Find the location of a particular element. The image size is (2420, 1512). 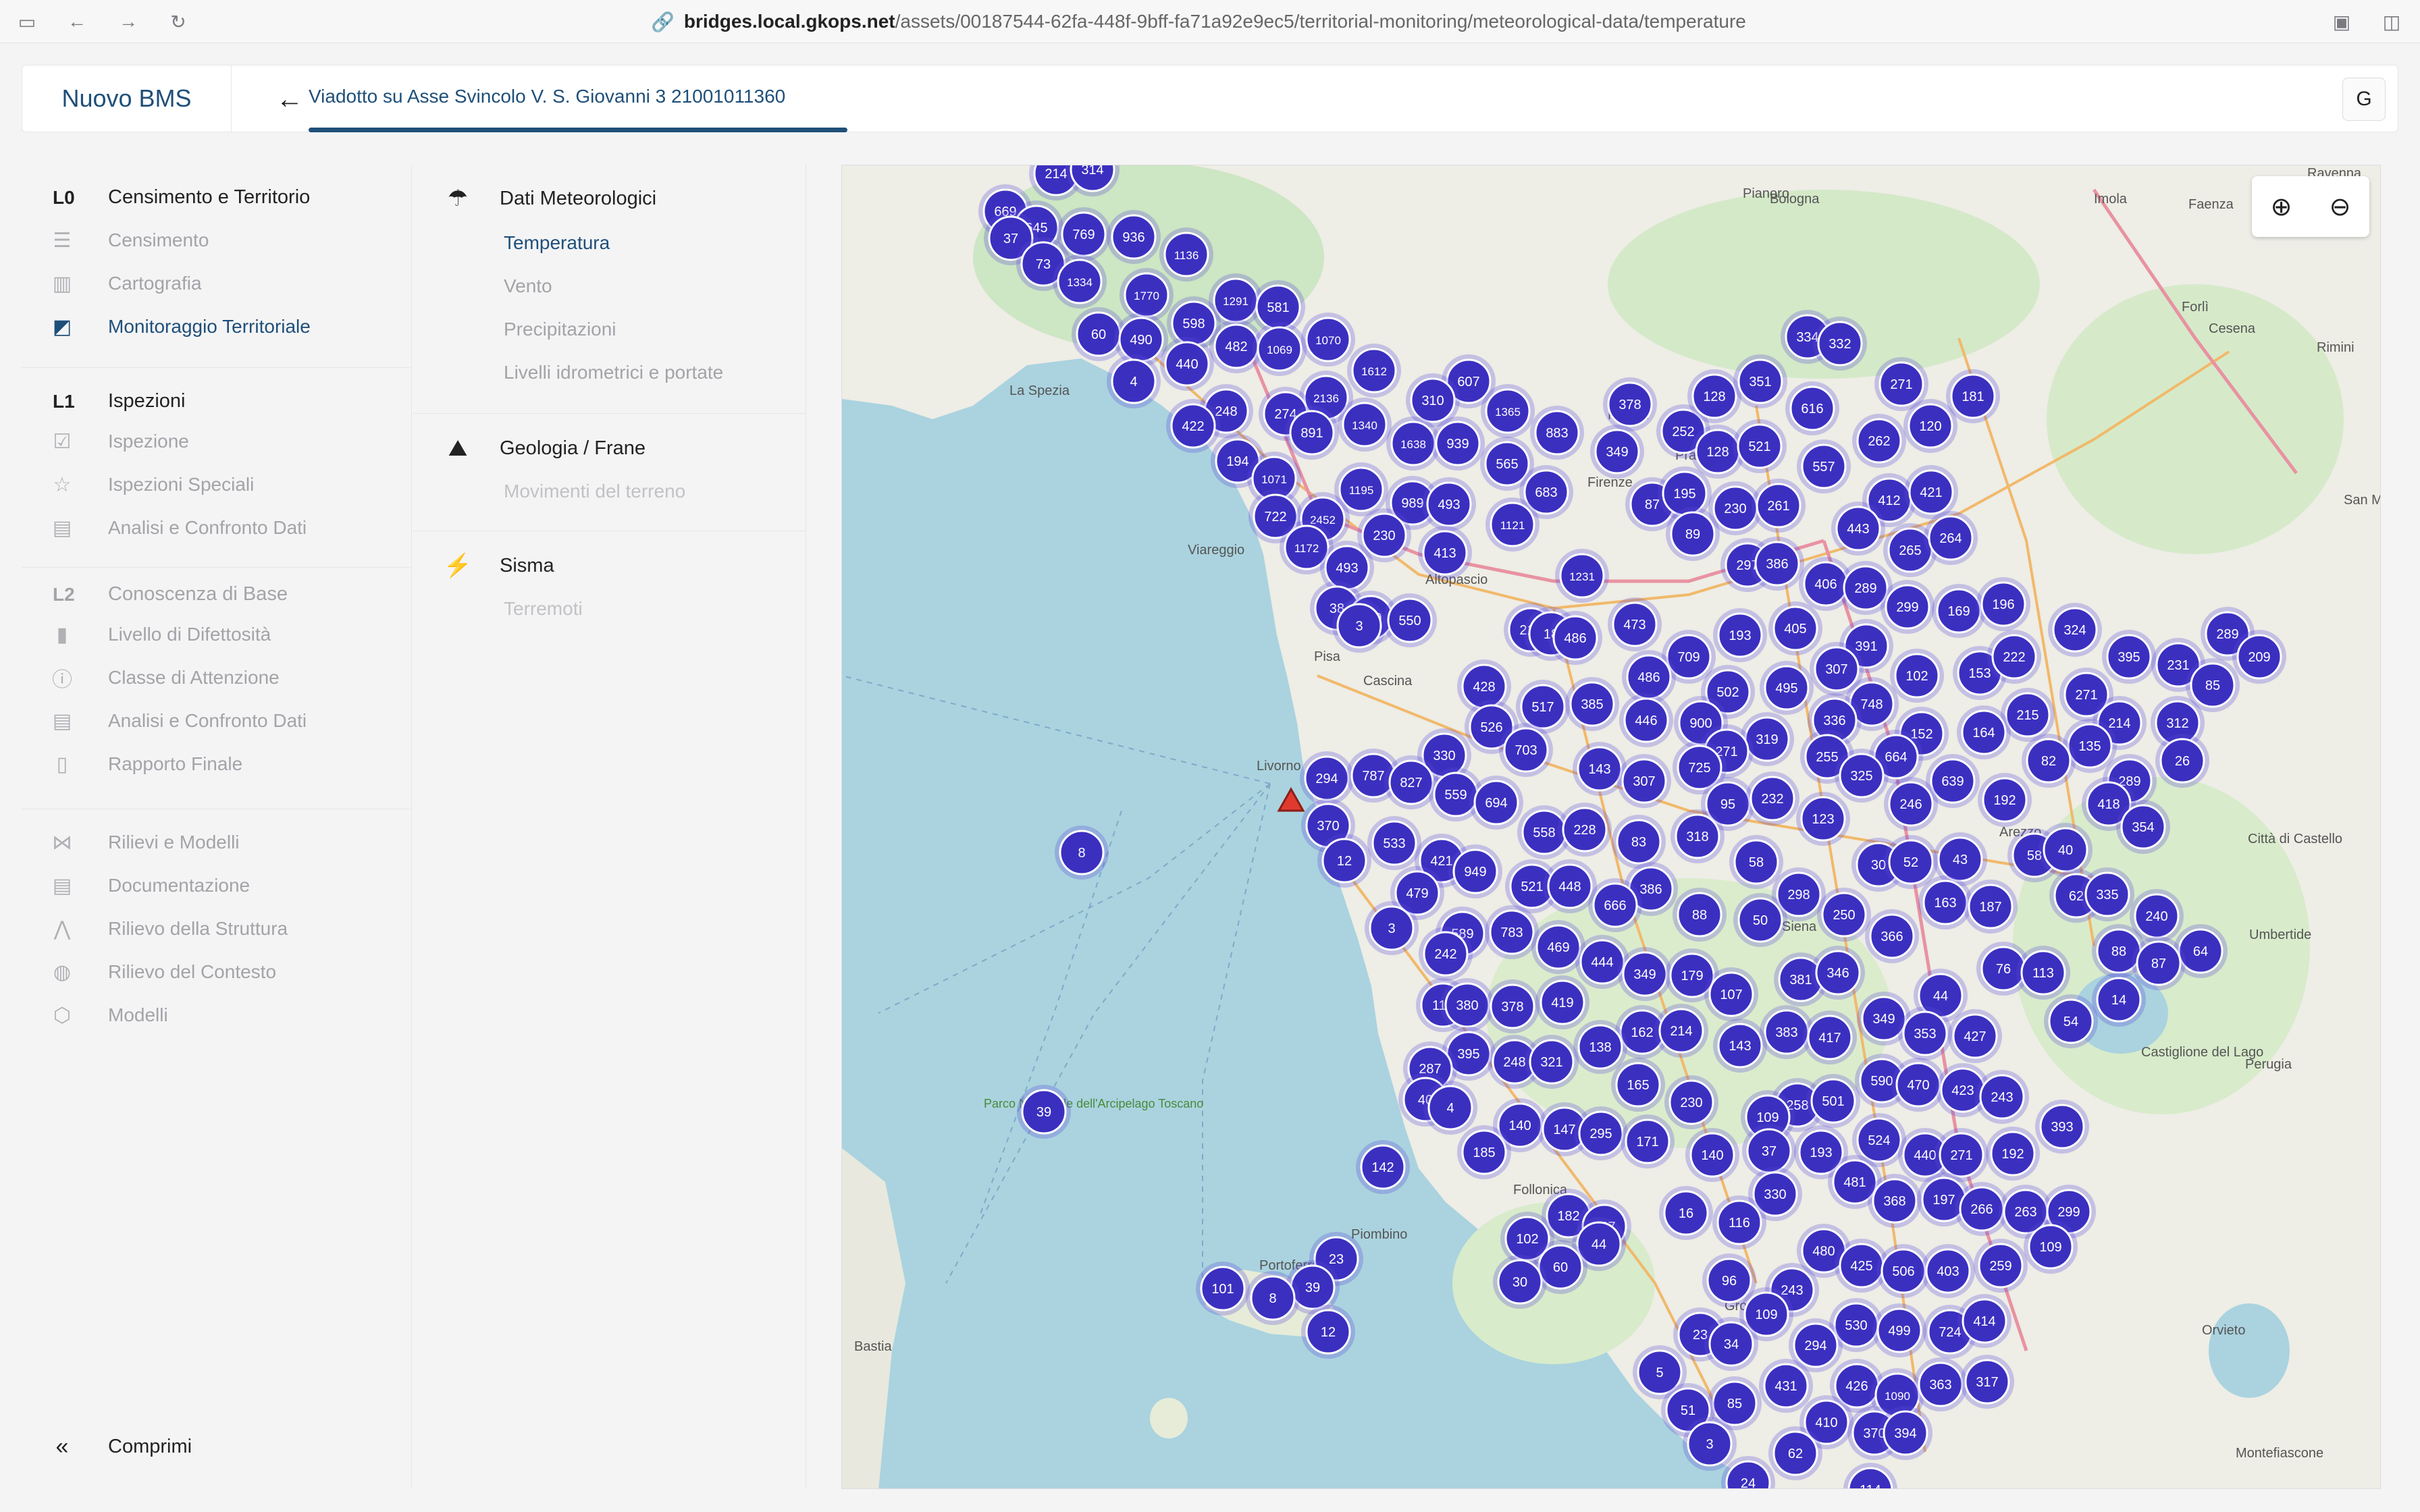

cluster-marker: 317 is located at coordinates (1987, 1382).